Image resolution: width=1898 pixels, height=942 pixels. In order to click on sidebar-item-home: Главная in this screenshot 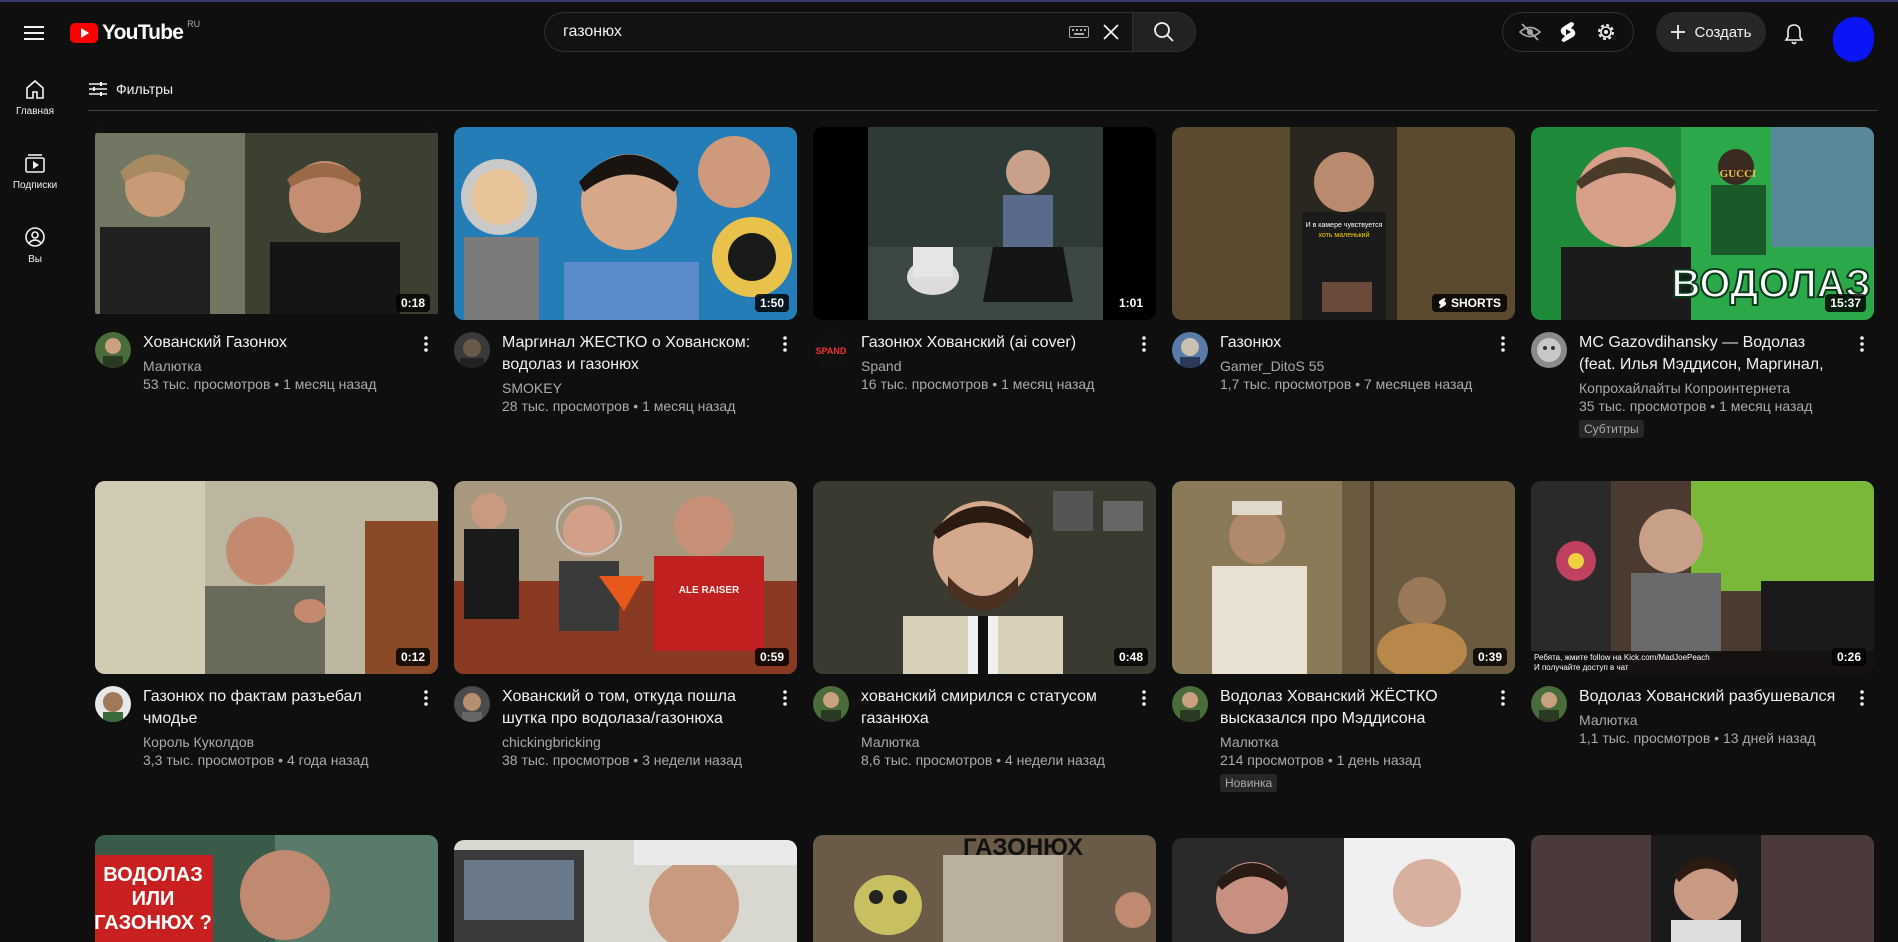, I will do `click(35, 99)`.